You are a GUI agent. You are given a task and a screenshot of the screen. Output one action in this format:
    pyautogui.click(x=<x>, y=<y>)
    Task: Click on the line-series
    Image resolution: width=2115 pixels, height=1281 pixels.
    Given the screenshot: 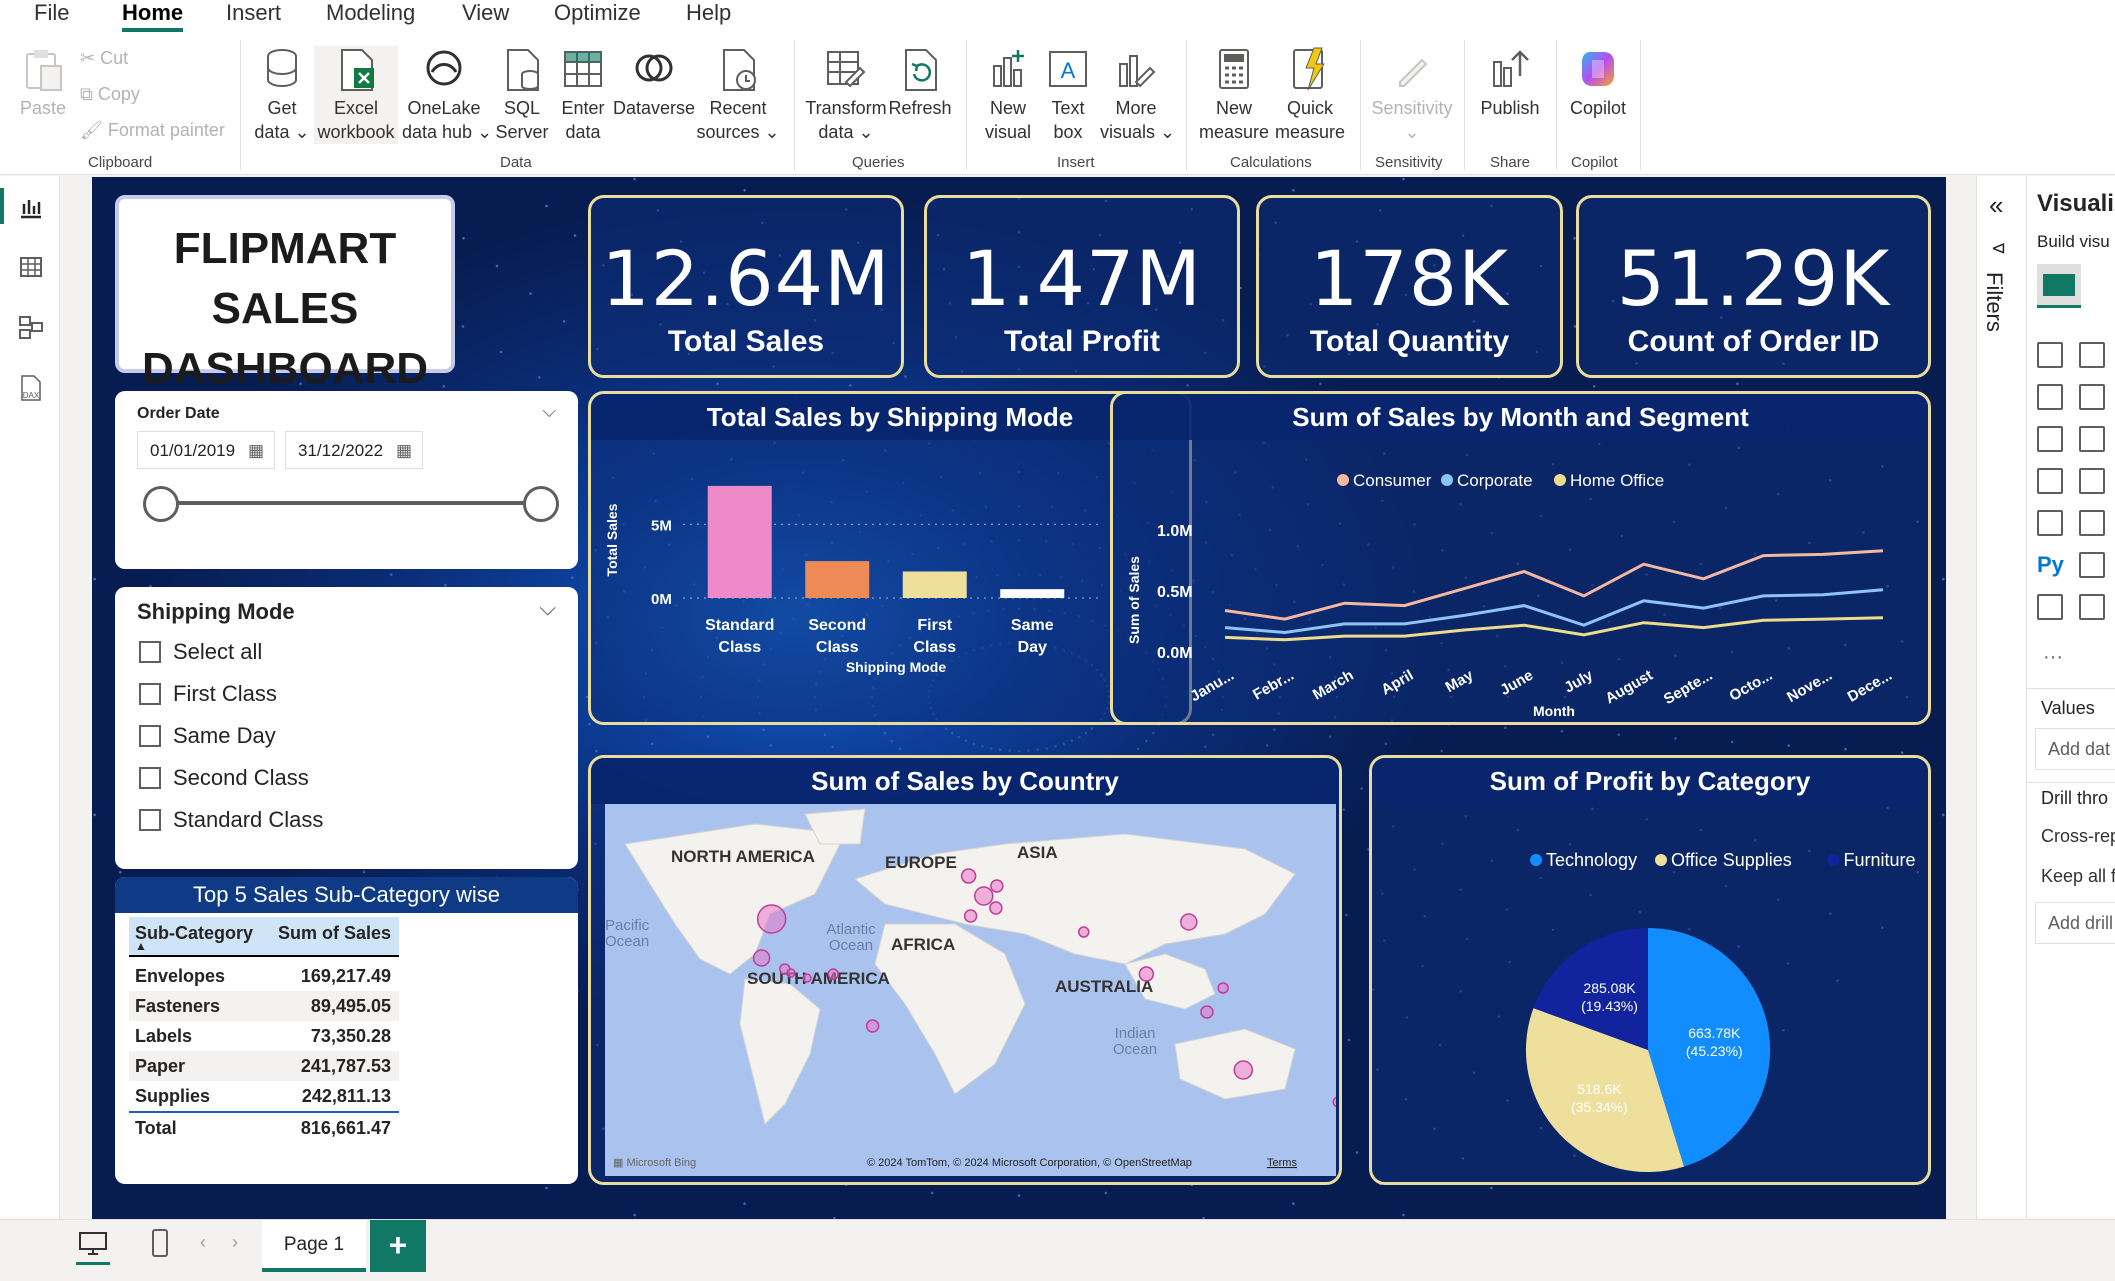 What is the action you would take?
    pyautogui.click(x=1554, y=629)
    